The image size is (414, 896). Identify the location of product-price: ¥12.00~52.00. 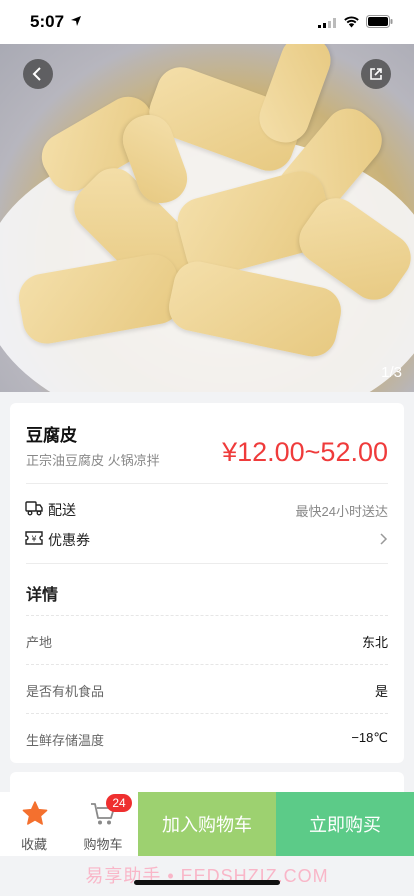
(305, 452).